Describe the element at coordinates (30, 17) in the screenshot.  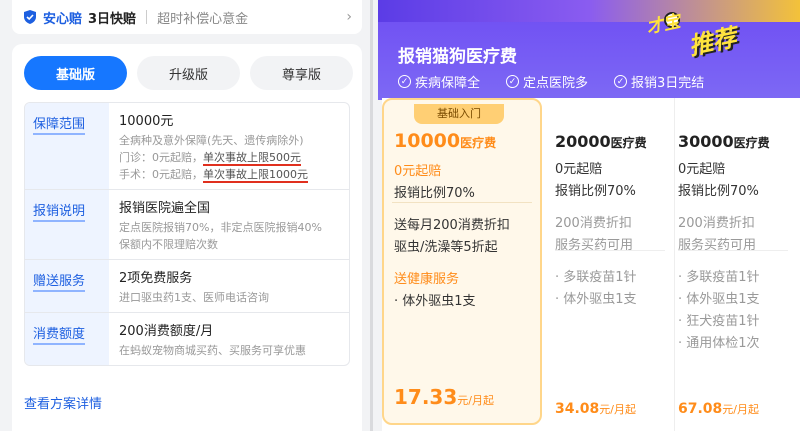
I see `shield-check-icon` at that location.